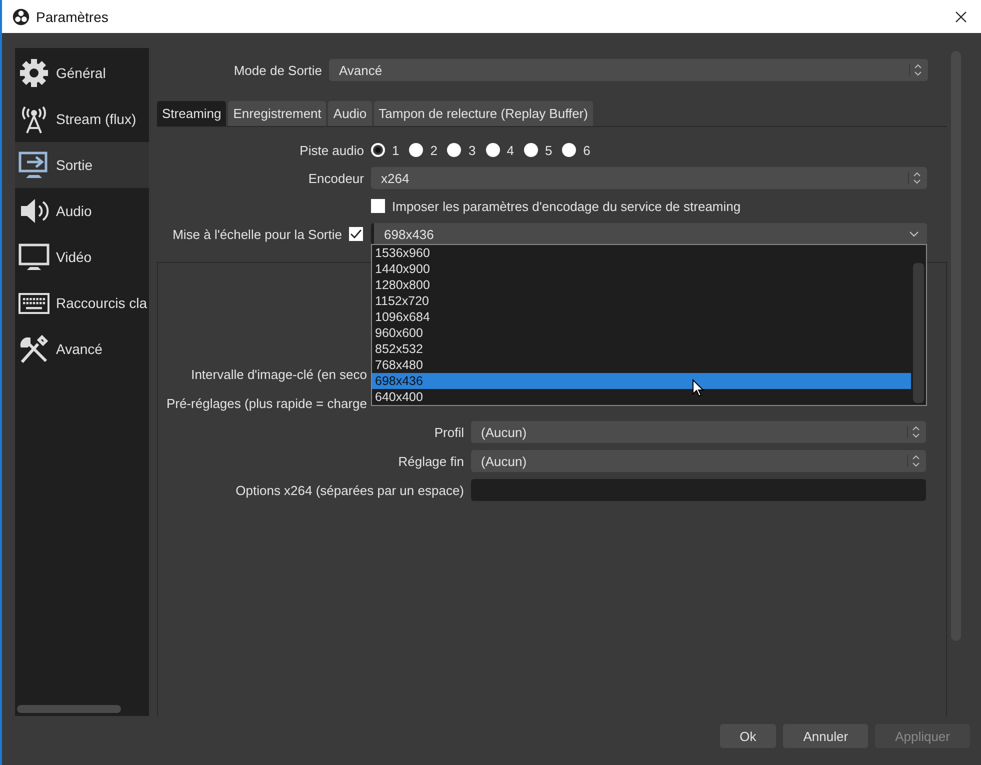 Image resolution: width=981 pixels, height=765 pixels. Describe the element at coordinates (641, 333) in the screenshot. I see `dropdown-option: 960x600` at that location.